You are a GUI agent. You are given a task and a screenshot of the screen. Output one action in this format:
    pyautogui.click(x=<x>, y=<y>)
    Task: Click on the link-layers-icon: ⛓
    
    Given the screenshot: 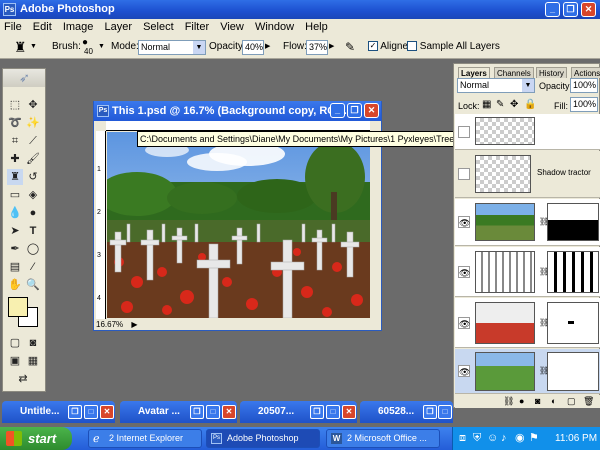 What is the action you would take?
    pyautogui.click(x=508, y=401)
    